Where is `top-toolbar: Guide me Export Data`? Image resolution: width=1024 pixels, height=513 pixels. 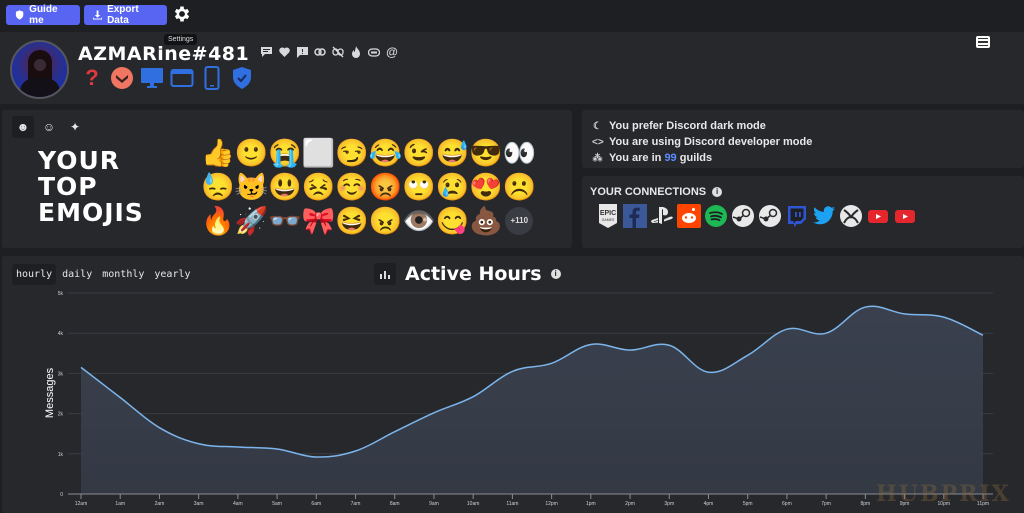
top-toolbar: Guide me Export Data is located at coordinates (512, 15).